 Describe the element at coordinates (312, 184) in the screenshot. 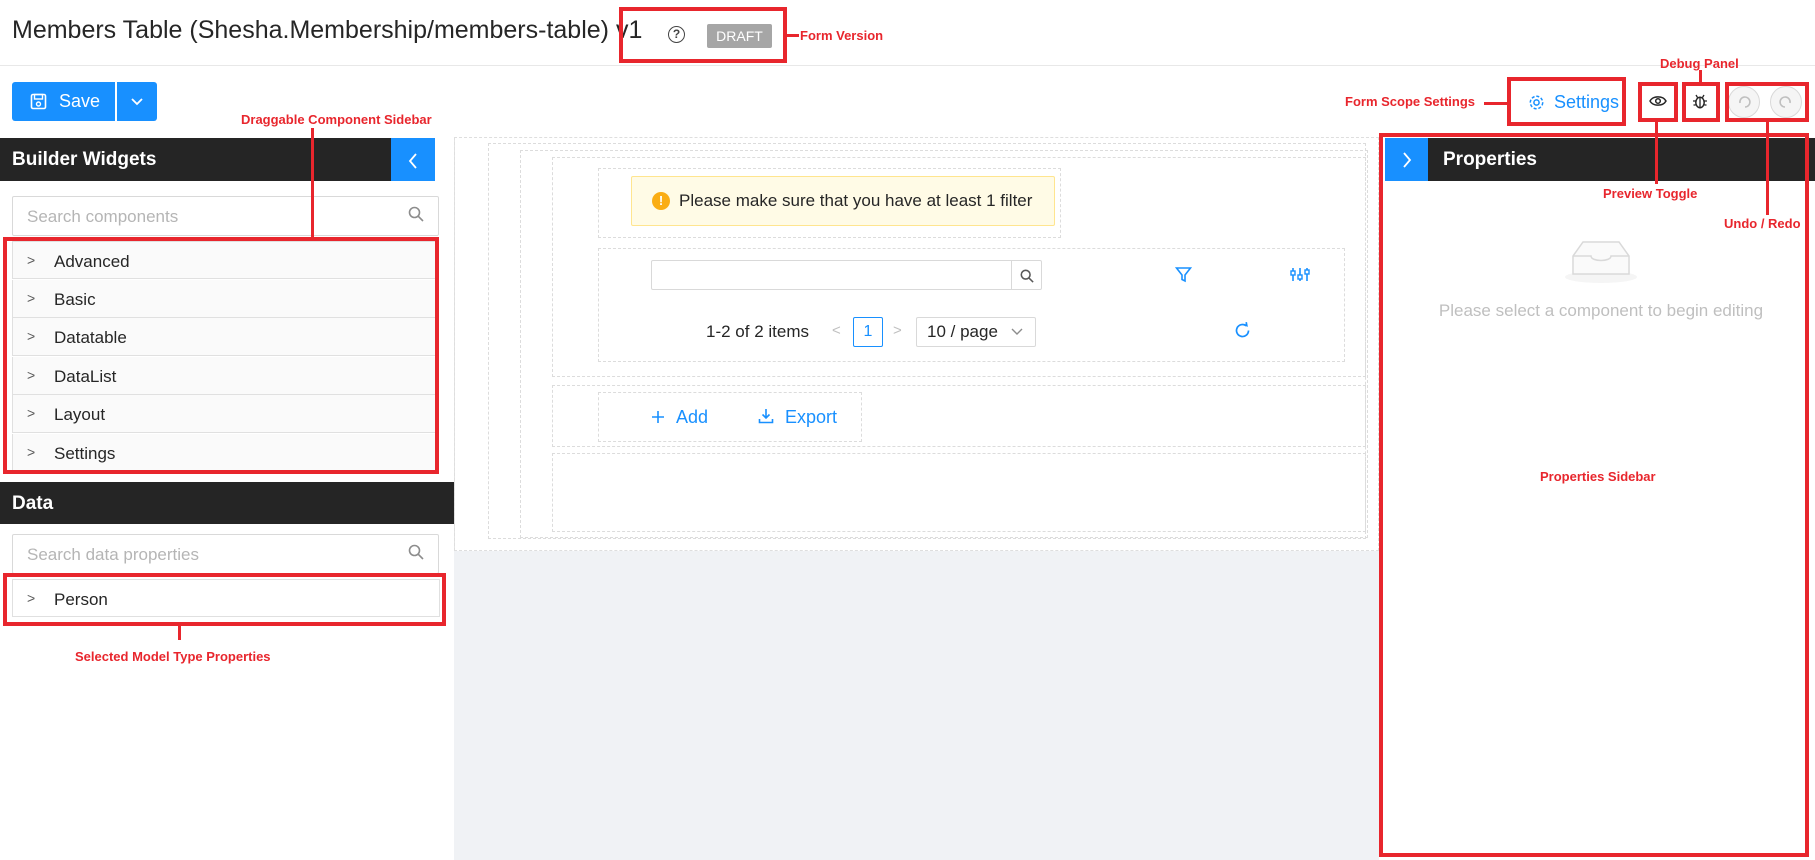

I see `draggable-sidebar-connector` at that location.